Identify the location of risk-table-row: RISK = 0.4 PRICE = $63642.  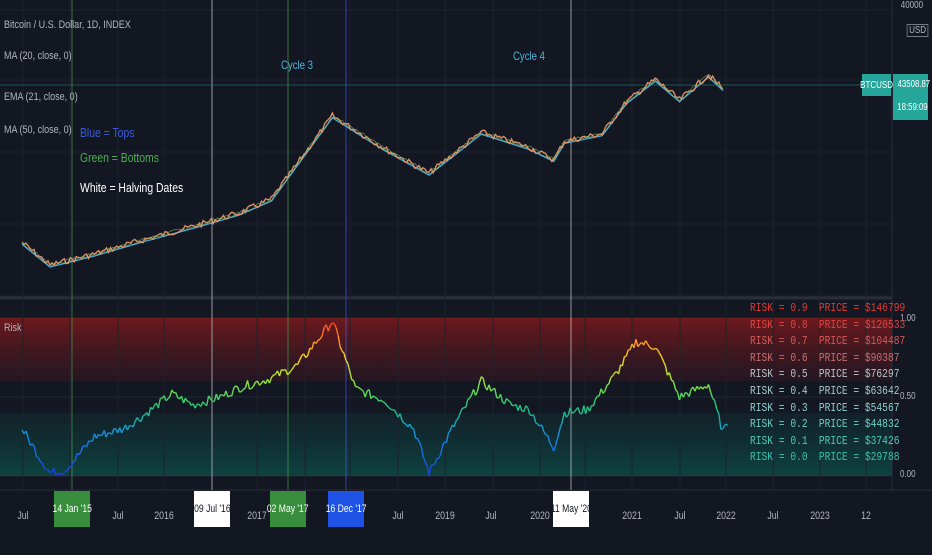
(824, 392).